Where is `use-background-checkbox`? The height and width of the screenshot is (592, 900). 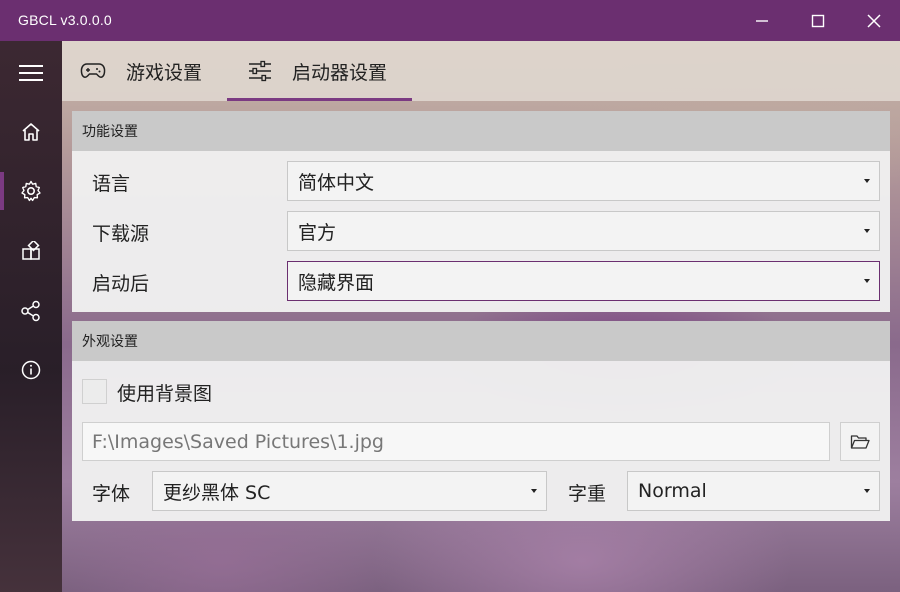
use-background-checkbox is located at coordinates (94, 391).